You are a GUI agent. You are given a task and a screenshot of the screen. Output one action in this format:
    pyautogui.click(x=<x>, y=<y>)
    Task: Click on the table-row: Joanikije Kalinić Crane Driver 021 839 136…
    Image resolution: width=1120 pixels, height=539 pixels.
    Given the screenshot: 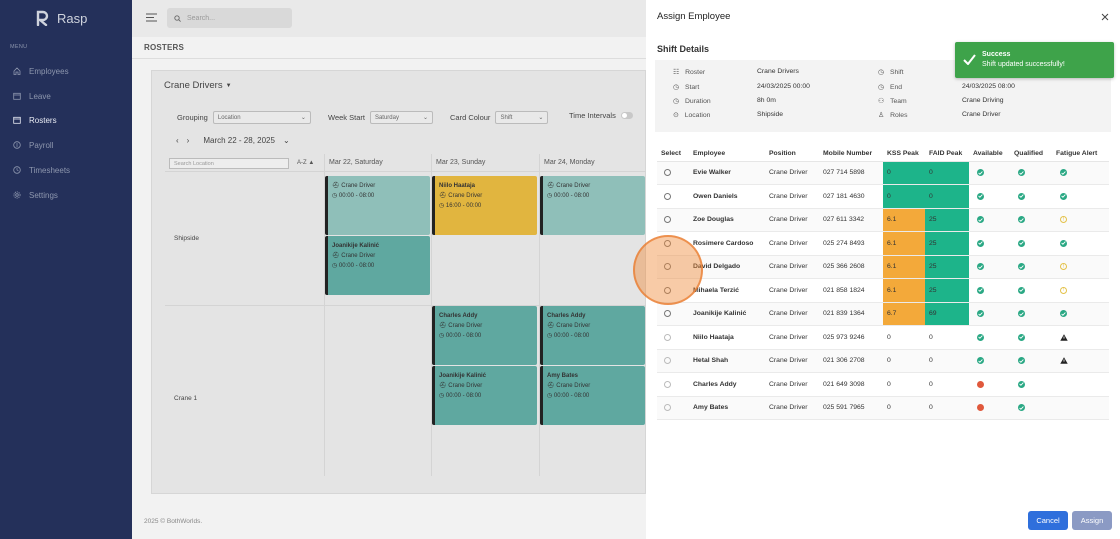 What is the action you would take?
    pyautogui.click(x=883, y=314)
    